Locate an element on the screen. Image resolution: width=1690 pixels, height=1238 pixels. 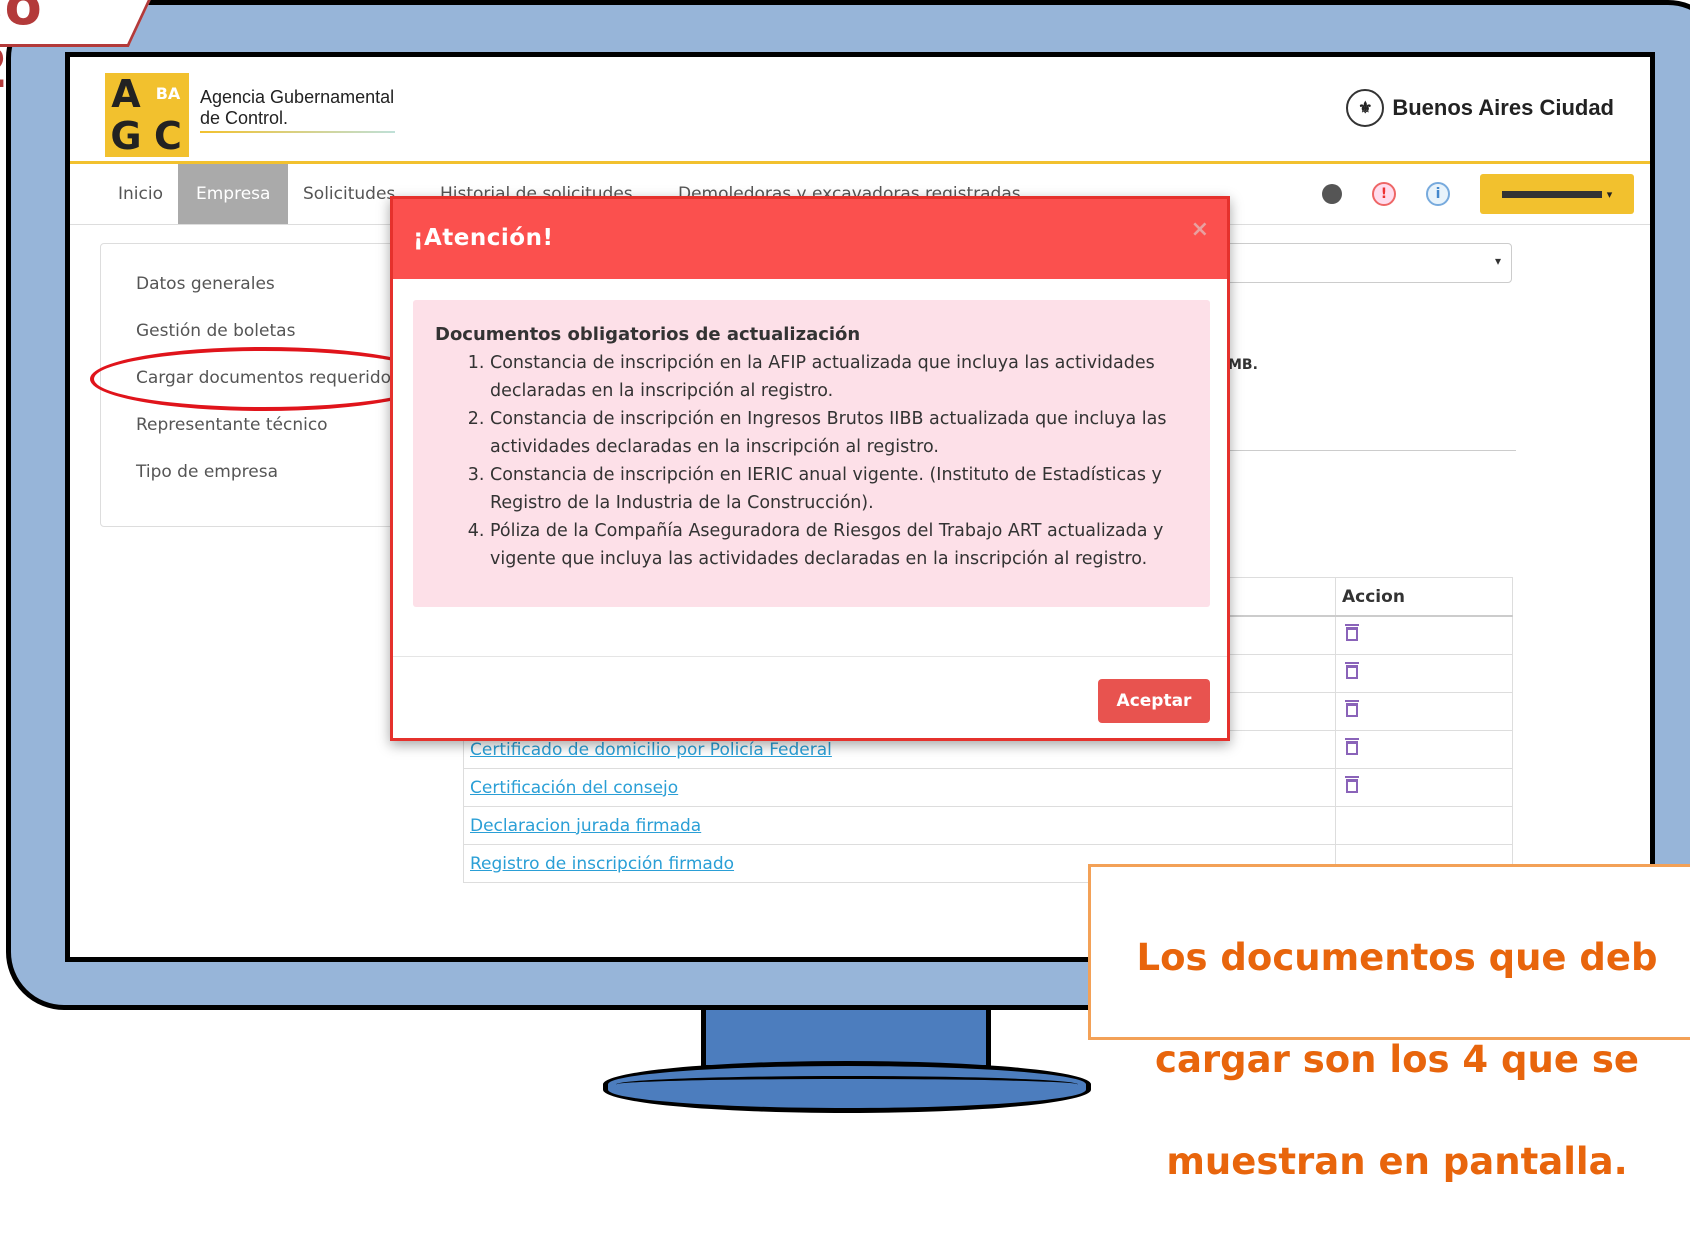
content-divider is located at coordinates (1373, 450).